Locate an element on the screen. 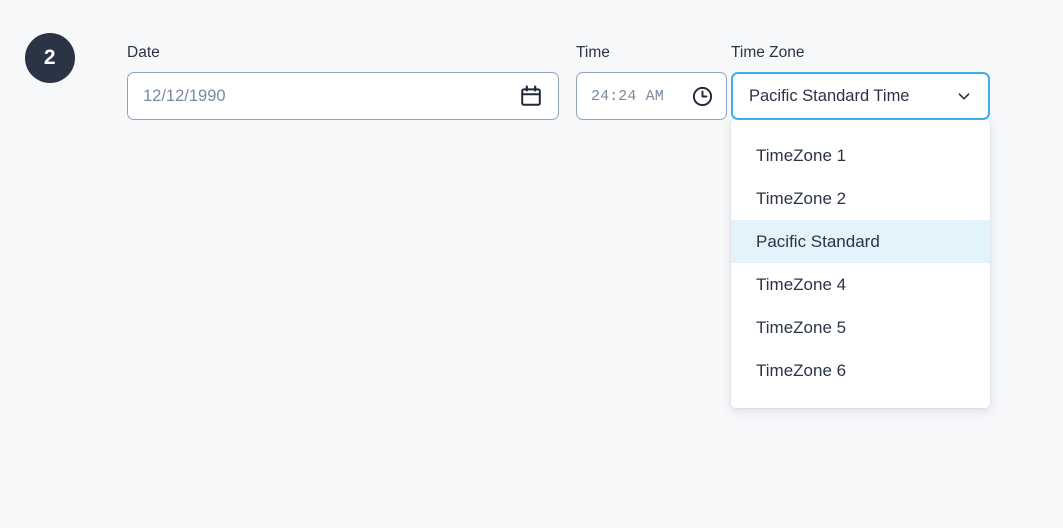  clock-icon is located at coordinates (702, 96).